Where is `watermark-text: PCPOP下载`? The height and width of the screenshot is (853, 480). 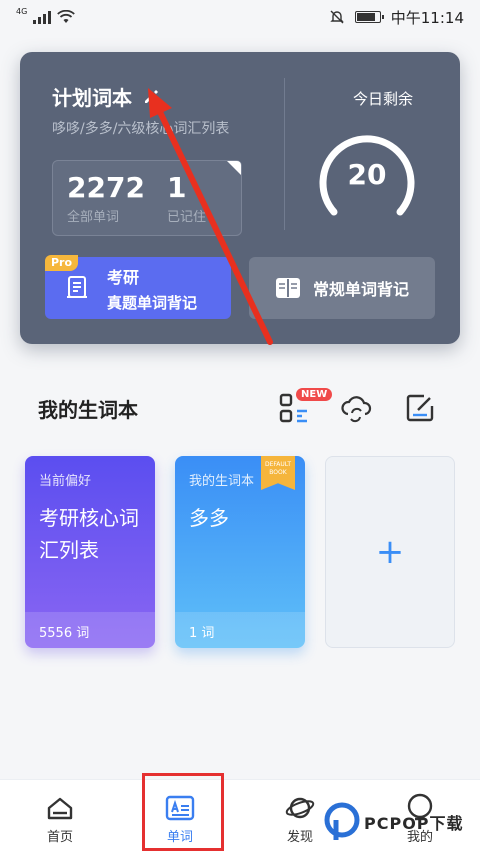 watermark-text: PCPOP下载 is located at coordinates (414, 823).